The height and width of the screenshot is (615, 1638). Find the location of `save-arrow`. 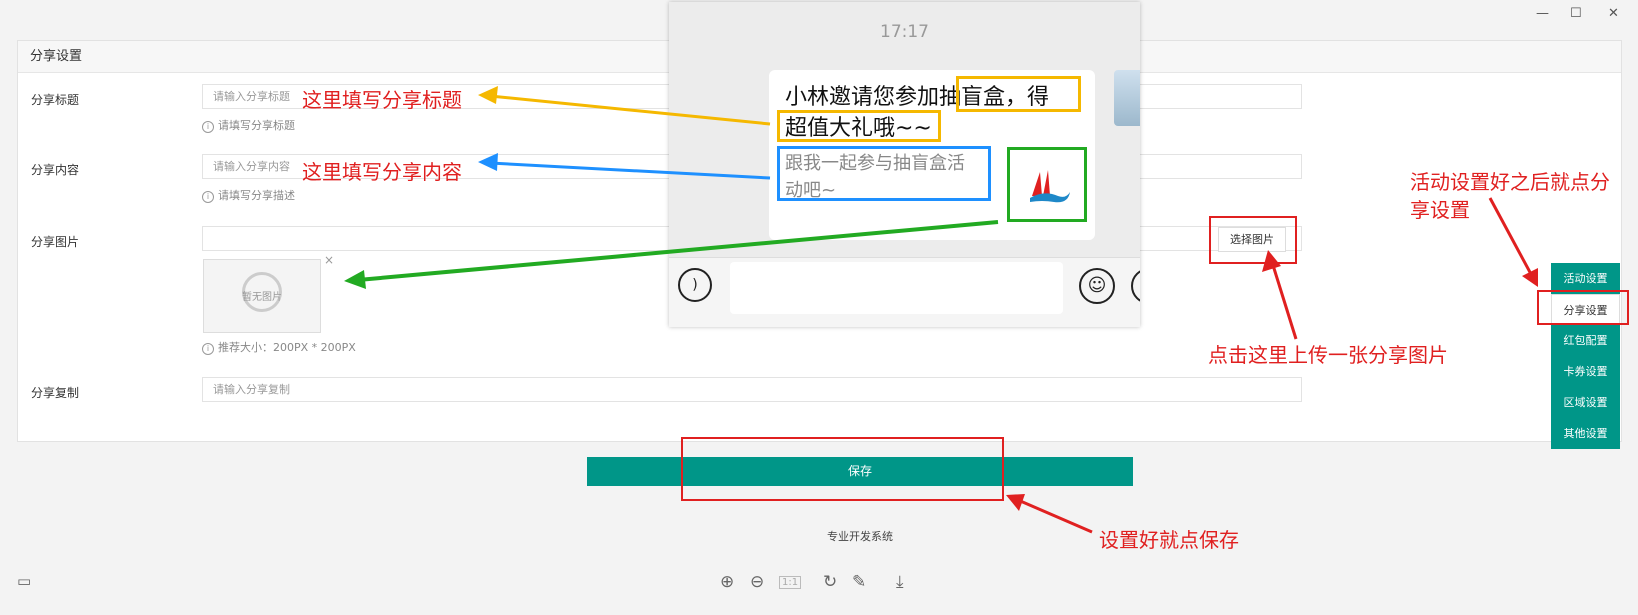

save-arrow is located at coordinates (1055, 516).